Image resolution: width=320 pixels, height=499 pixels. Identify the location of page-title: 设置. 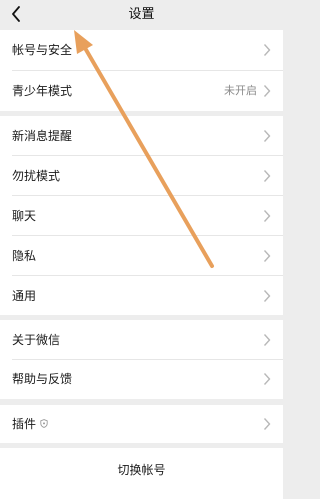
(141, 14).